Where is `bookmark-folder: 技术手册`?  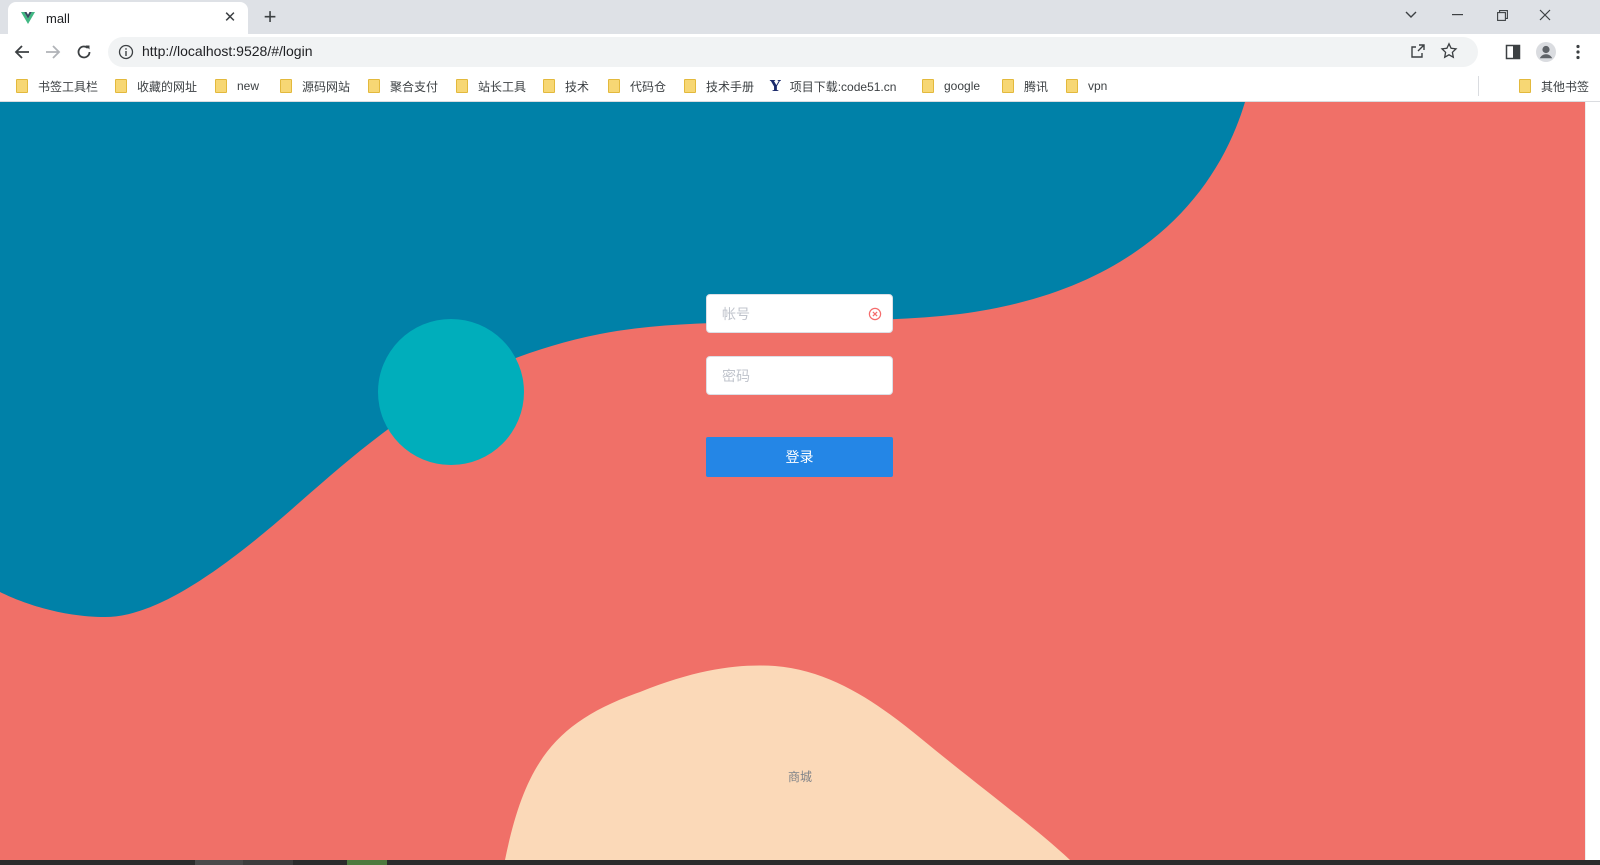
bookmark-folder: 技术手册 is located at coordinates (719, 86).